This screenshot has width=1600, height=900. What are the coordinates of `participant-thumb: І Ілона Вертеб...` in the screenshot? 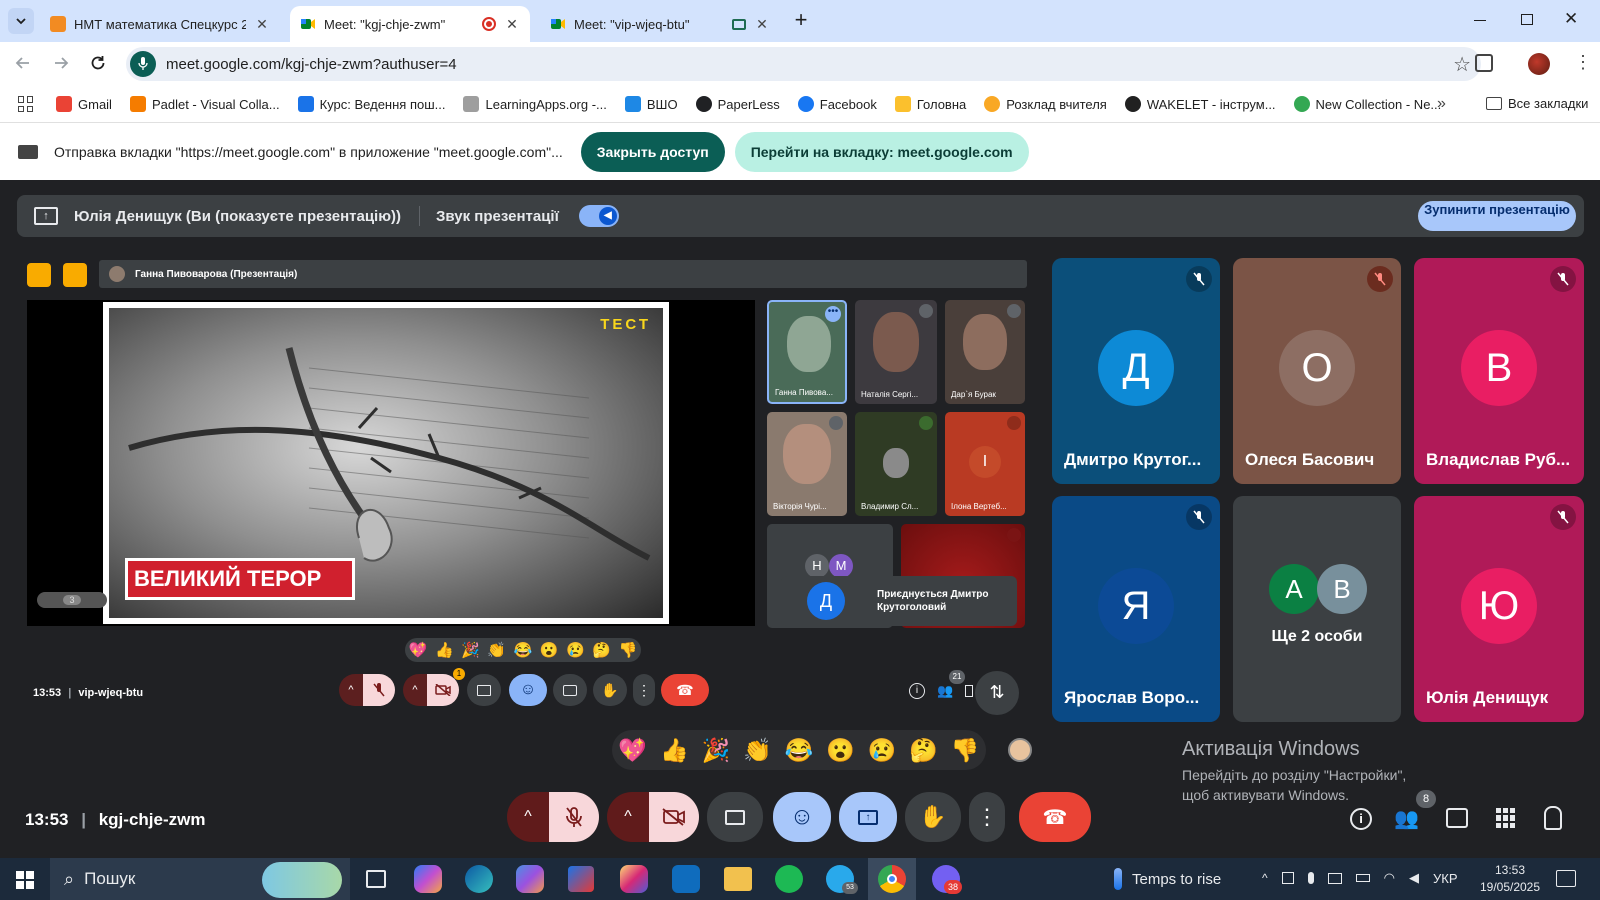 It's located at (985, 464).